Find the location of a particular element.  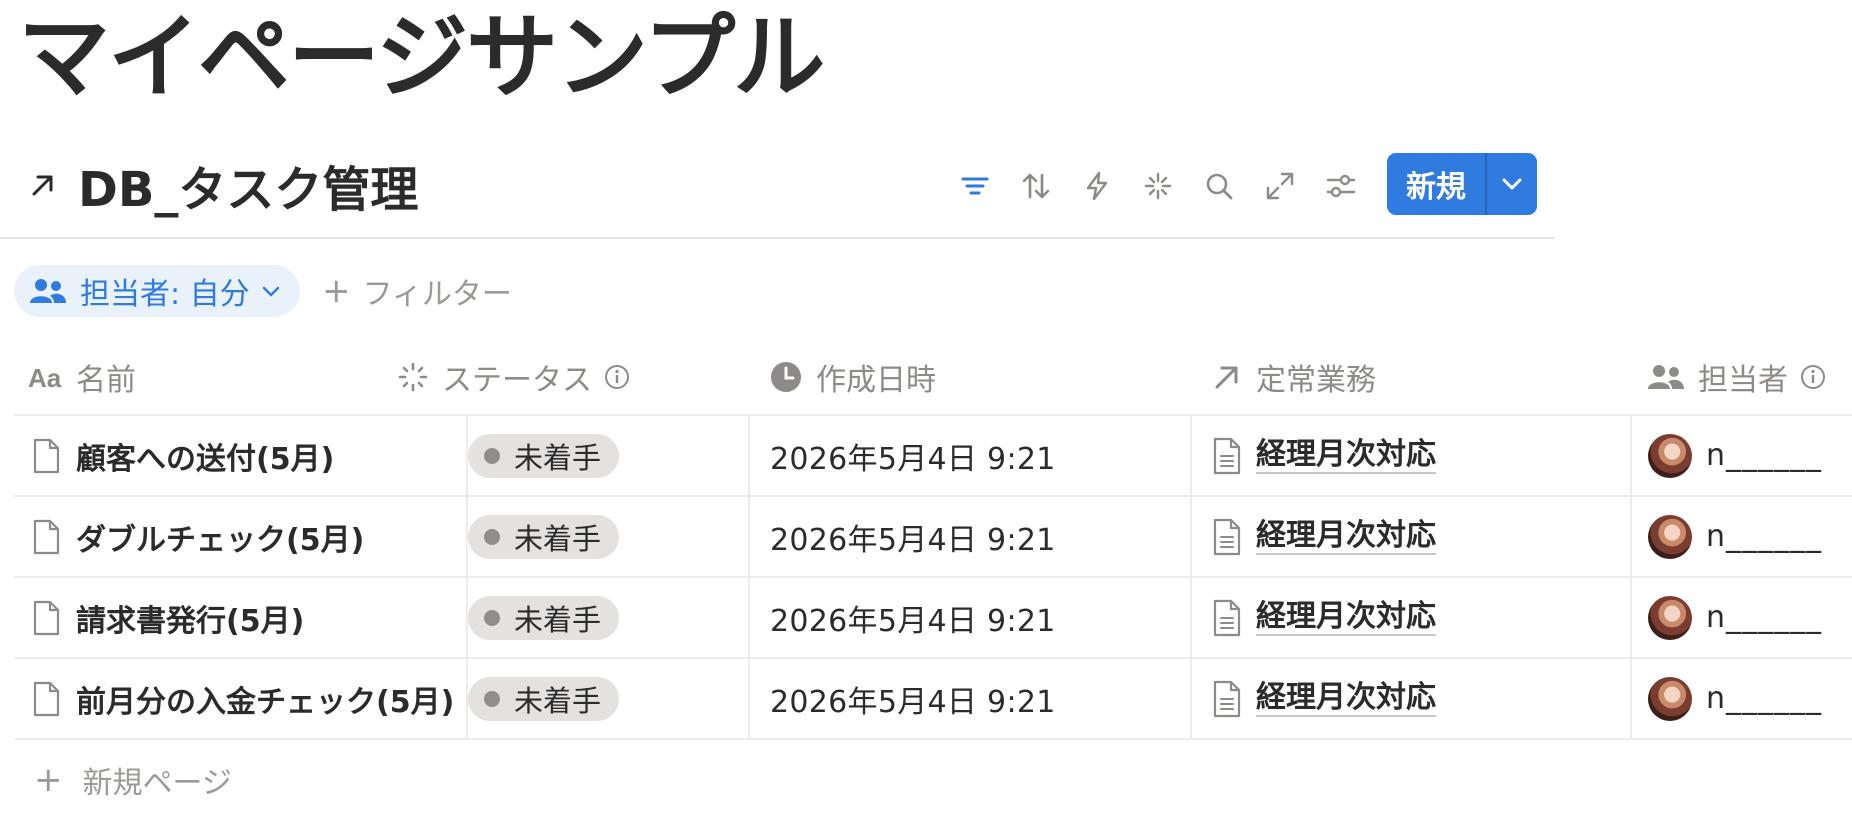

add-filter-label: フィルター is located at coordinates (437, 294).